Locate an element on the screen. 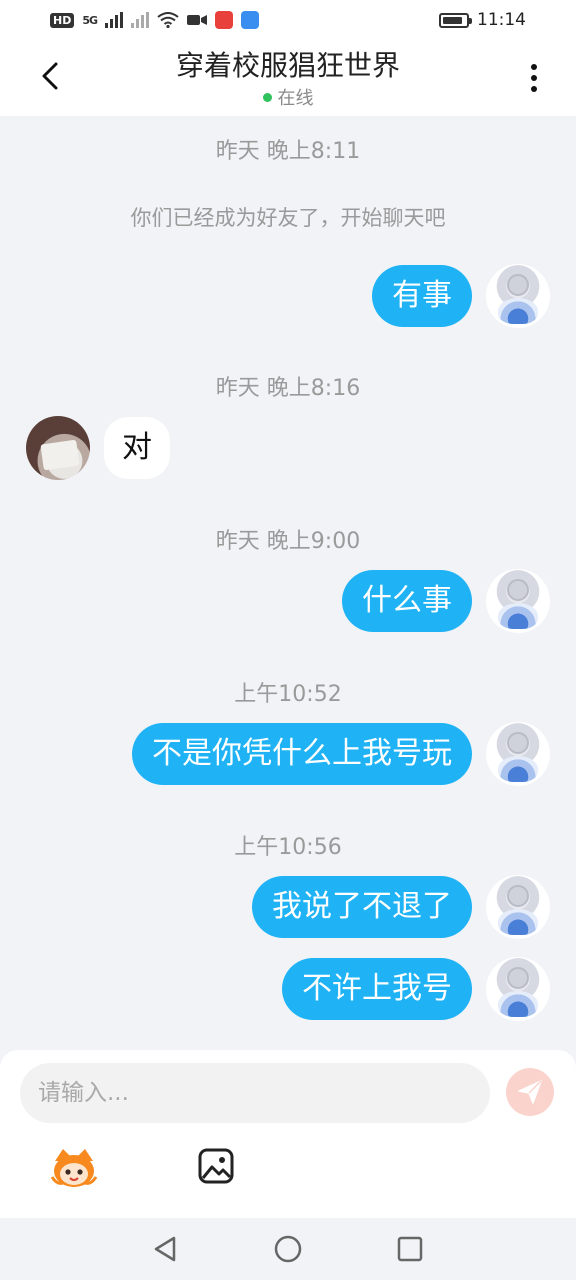 Image resolution: width=576 pixels, height=1280 pixels. peer-avatar is located at coordinates (58, 448).